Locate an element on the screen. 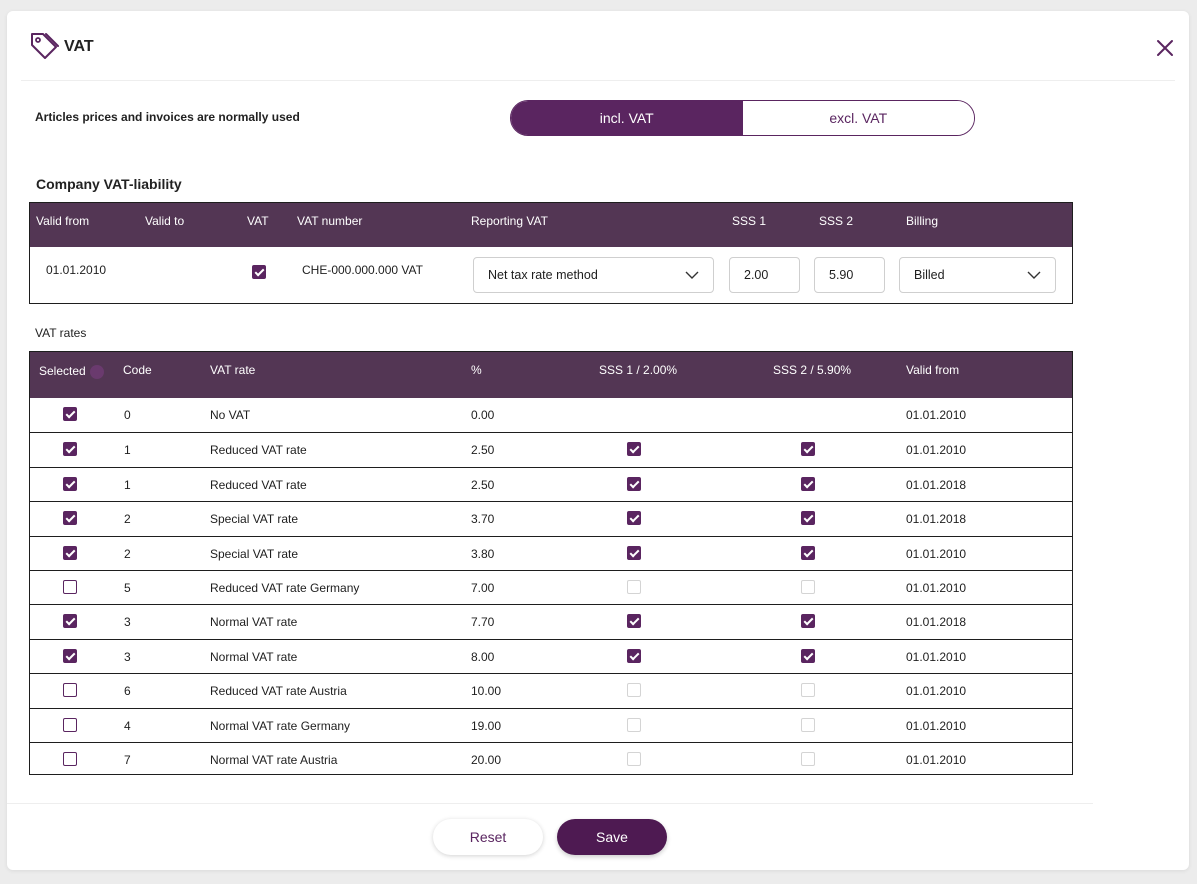 Image resolution: width=1197 pixels, height=884 pixels. incl-vat-option: incl. VAT is located at coordinates (627, 118).